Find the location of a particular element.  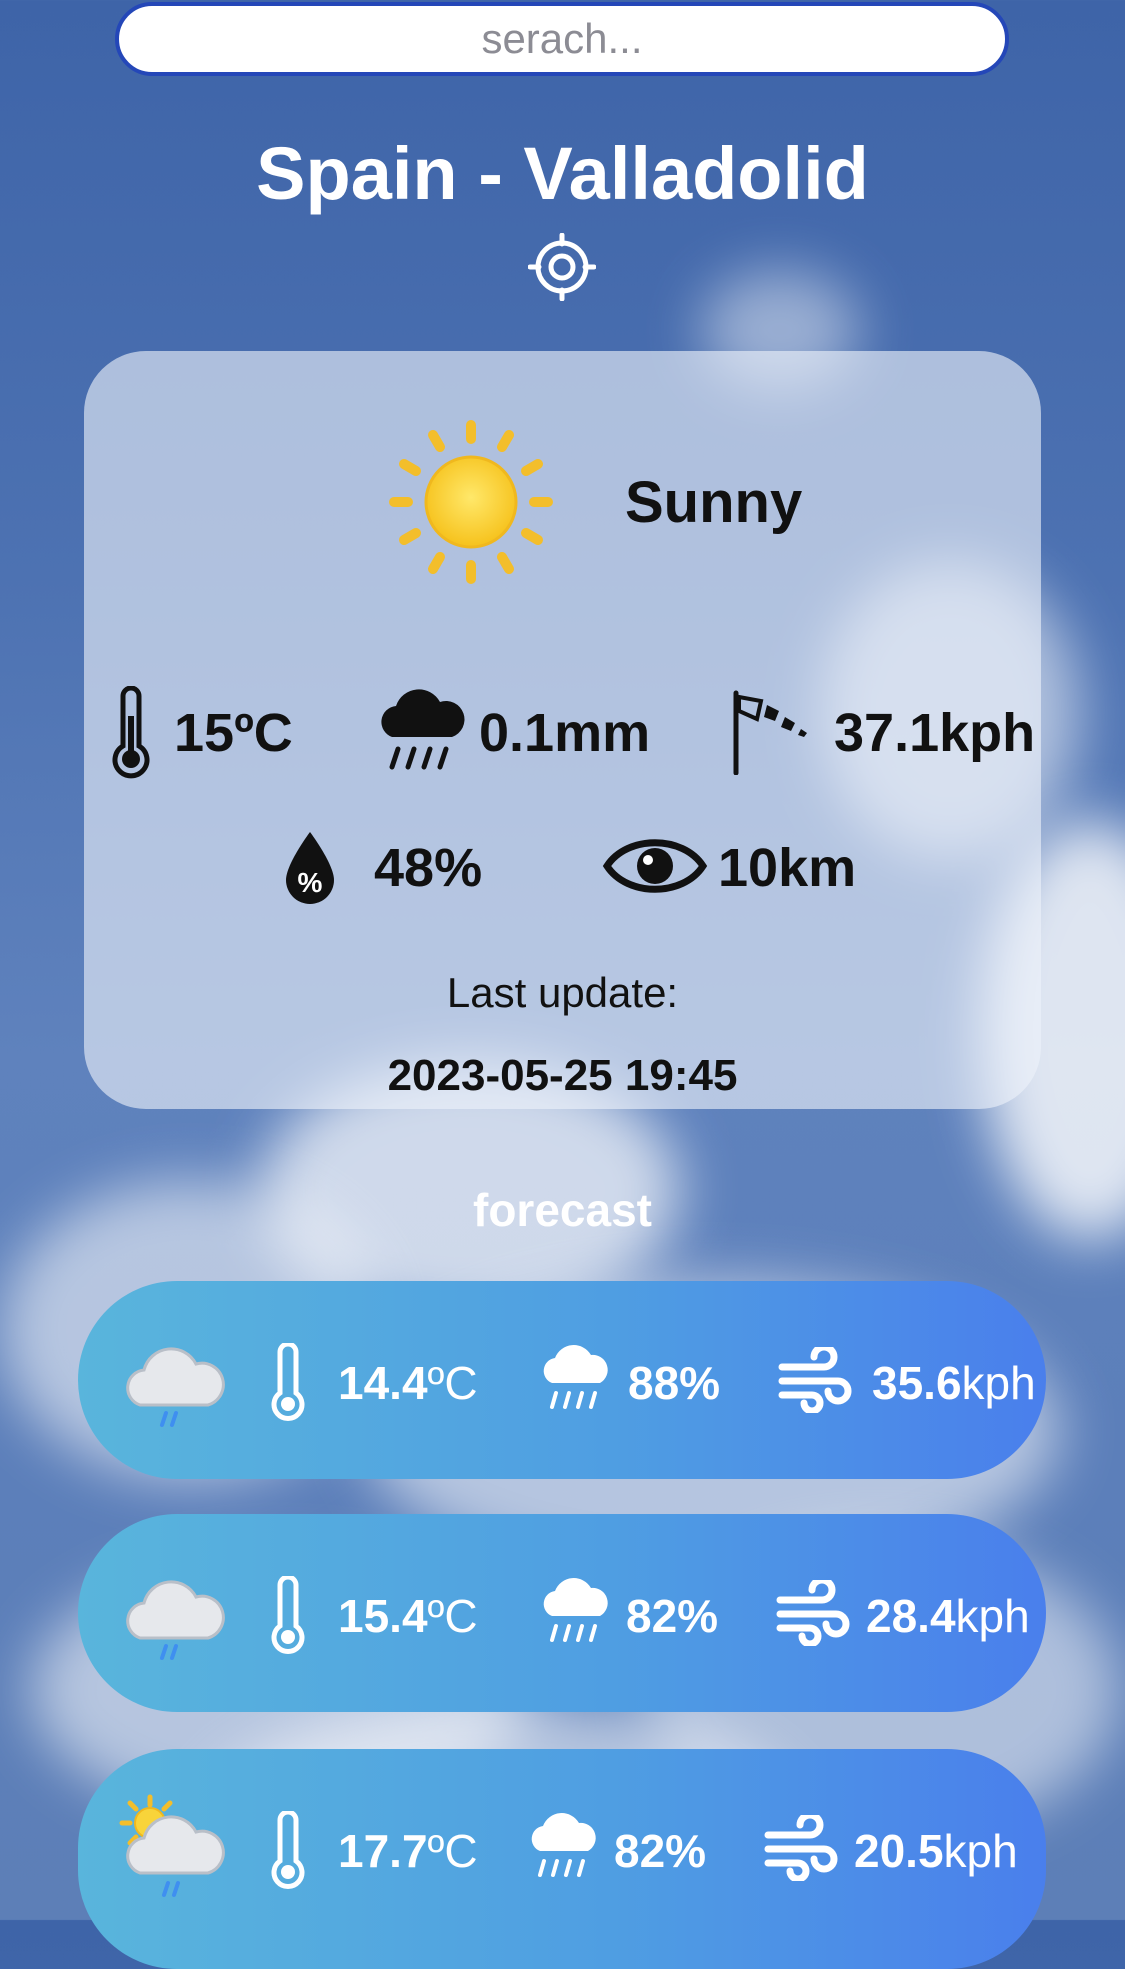

forecast-row: 17.7ºC 82% 20.5kph is located at coordinates (562, 1859).